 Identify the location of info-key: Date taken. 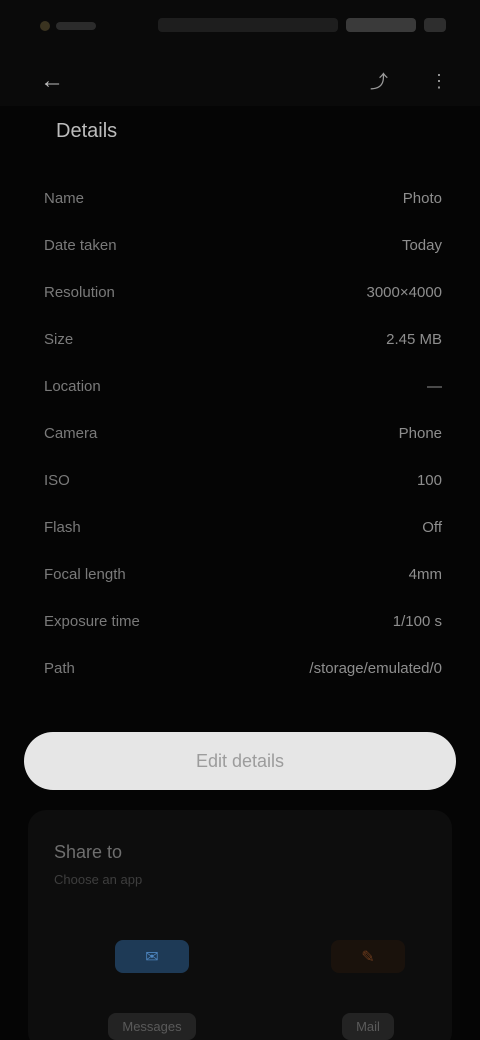
(80, 245).